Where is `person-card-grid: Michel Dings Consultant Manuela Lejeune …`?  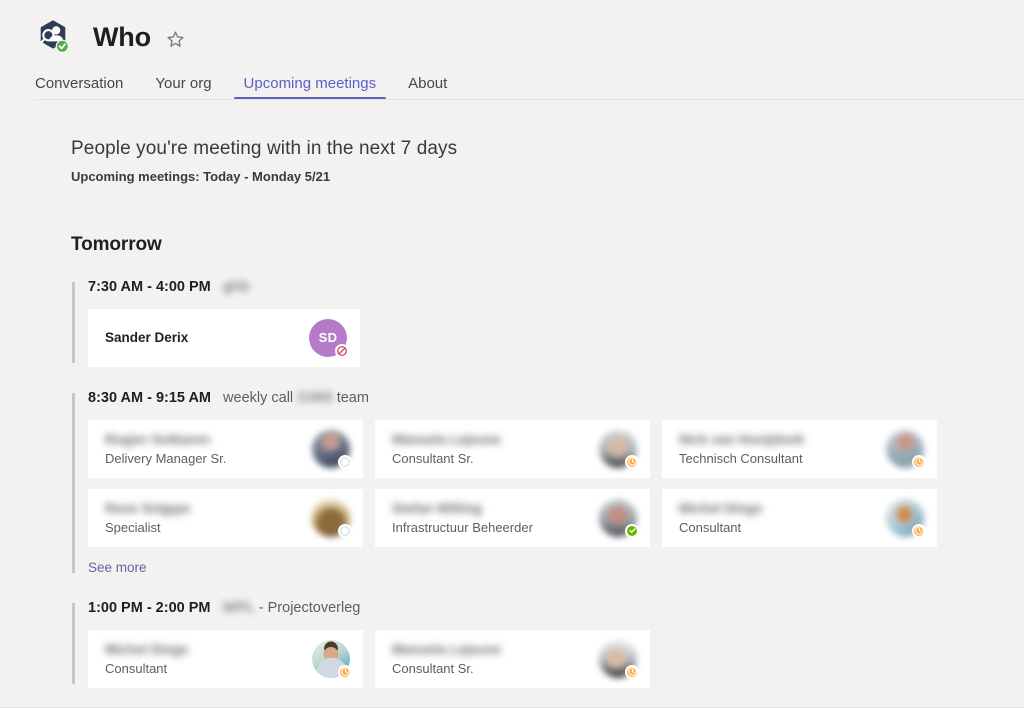
person-card-grid: Michel Dings Consultant Manuela Lejeune … is located at coordinates (513, 658).